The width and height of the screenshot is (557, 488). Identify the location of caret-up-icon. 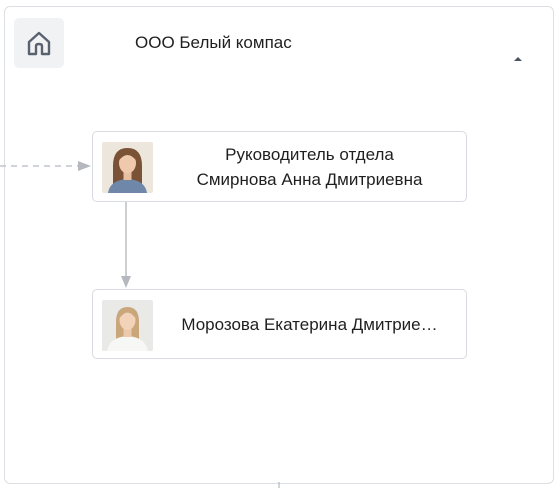
(518, 59).